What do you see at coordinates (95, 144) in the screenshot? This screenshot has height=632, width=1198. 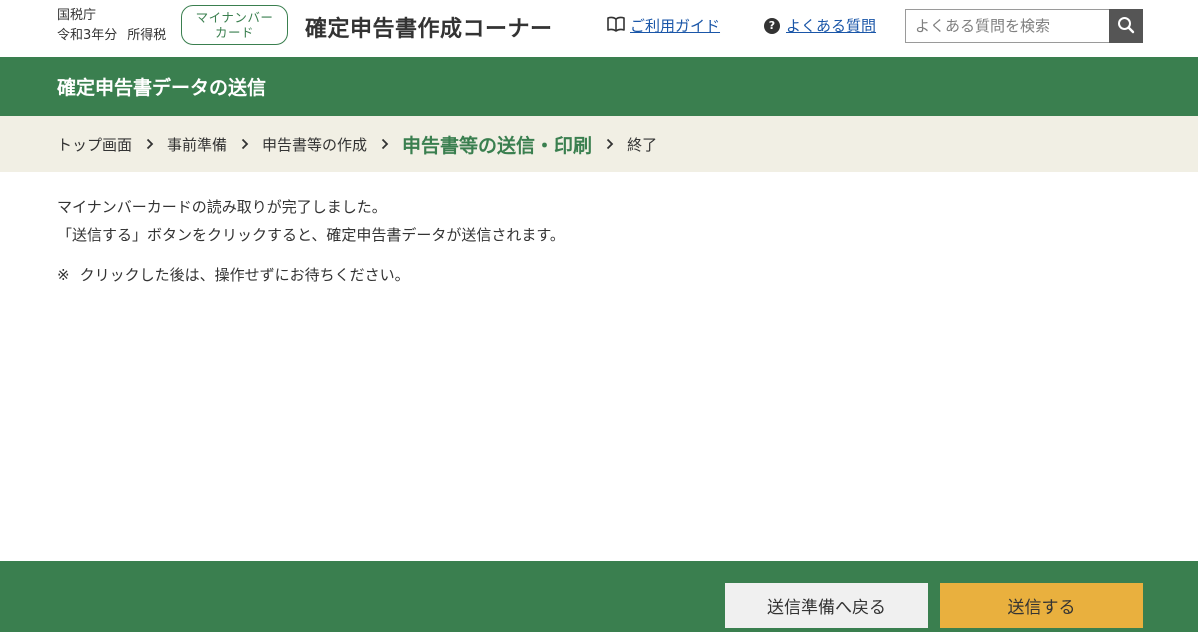 I see `step-top: トップ画面` at bounding box center [95, 144].